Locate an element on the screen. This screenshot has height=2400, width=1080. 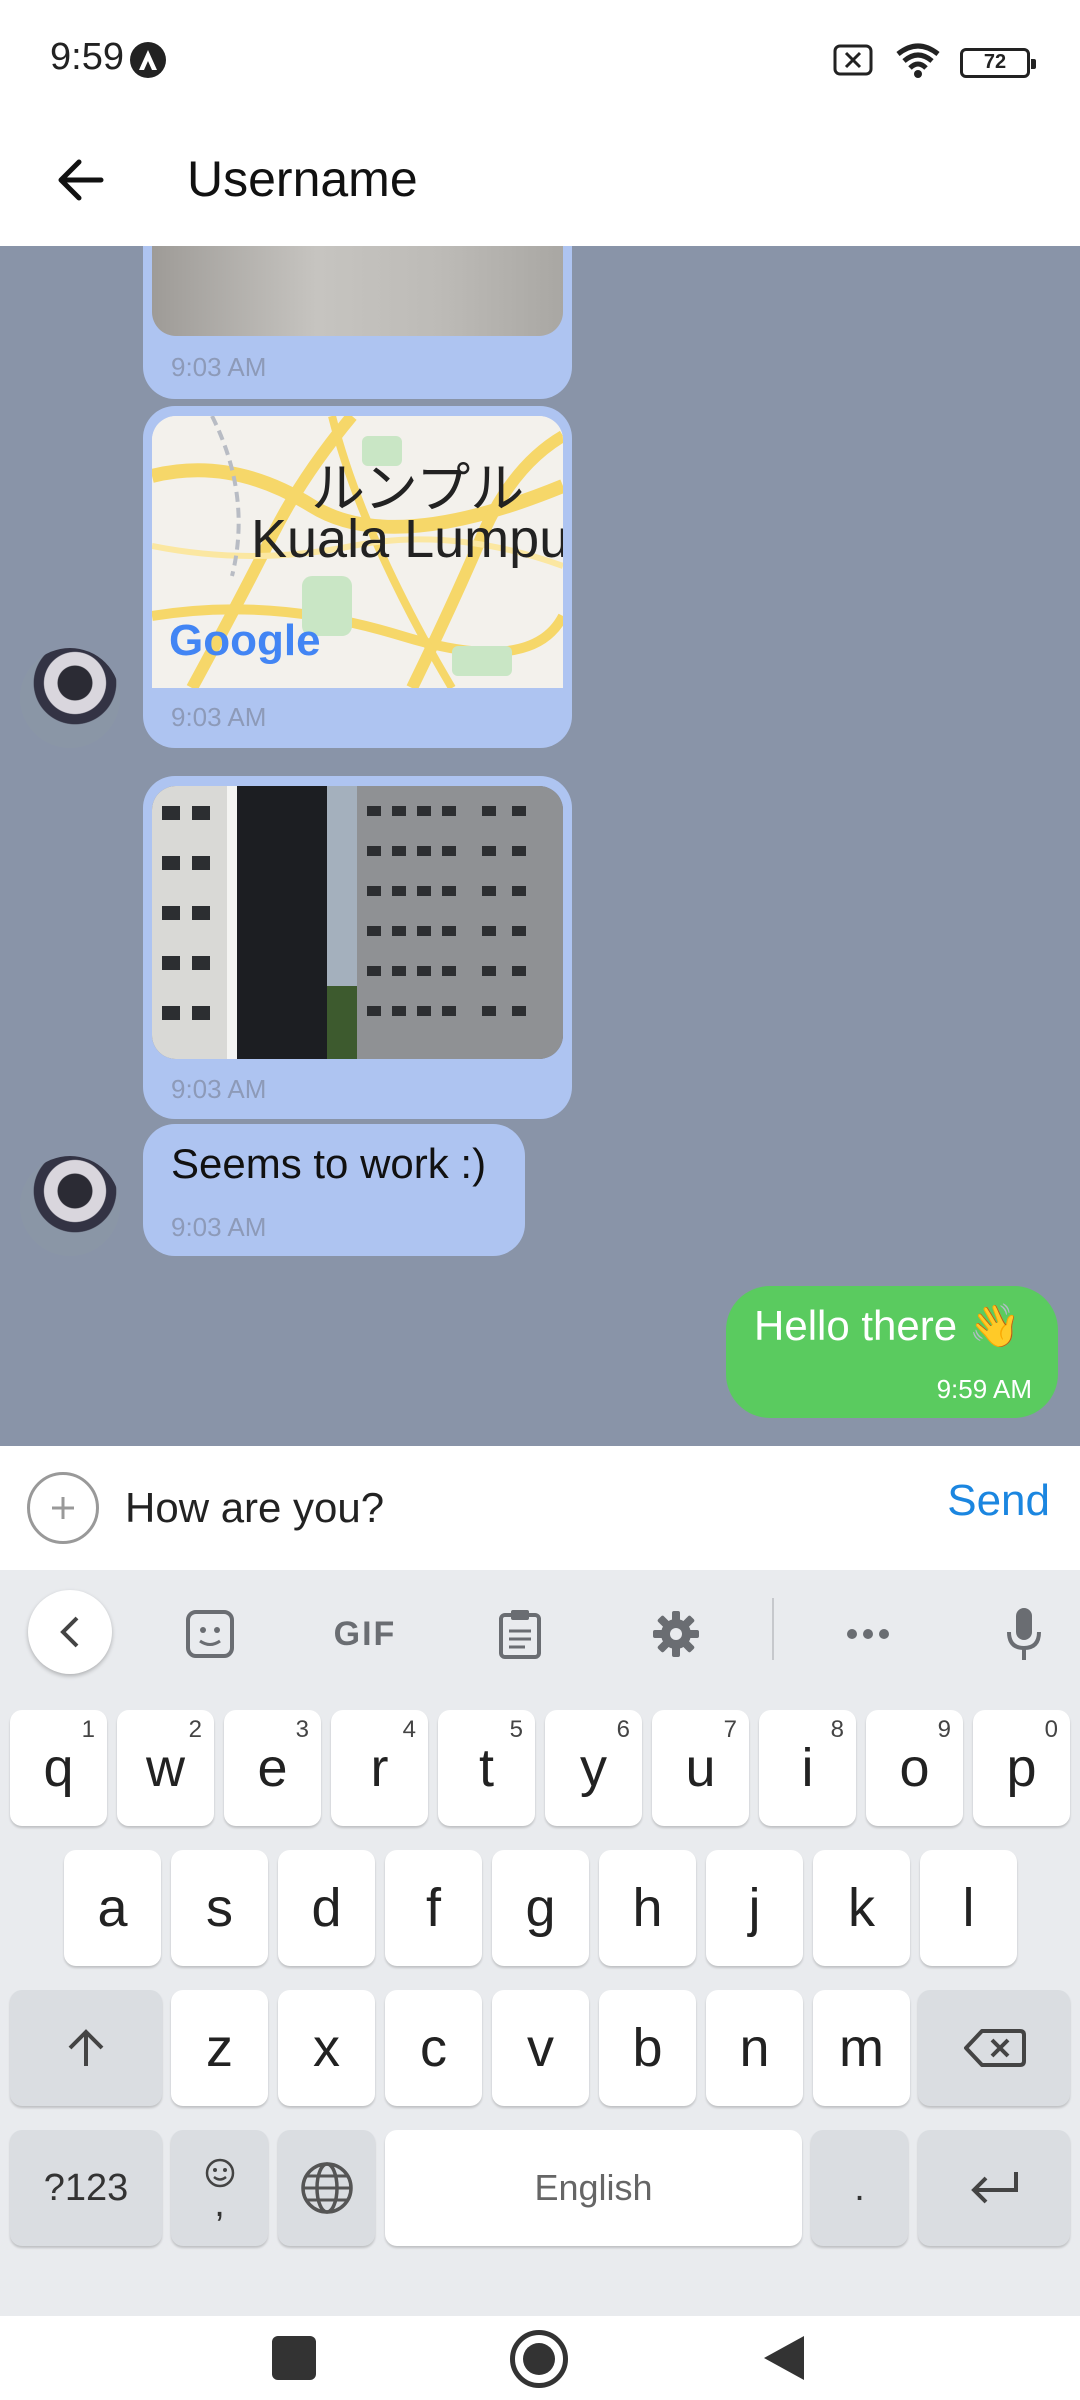
send-button: Send is located at coordinates (998, 1501).